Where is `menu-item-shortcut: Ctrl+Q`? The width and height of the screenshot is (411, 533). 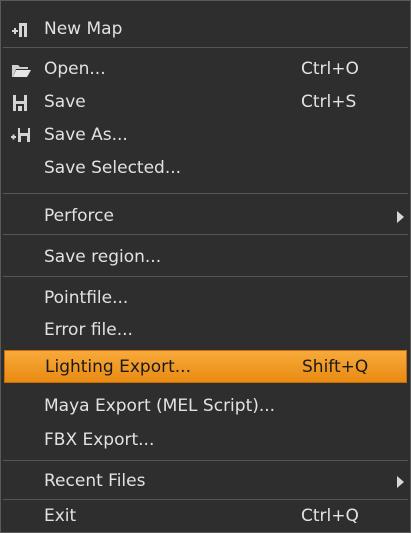 menu-item-shortcut: Ctrl+Q is located at coordinates (330, 516).